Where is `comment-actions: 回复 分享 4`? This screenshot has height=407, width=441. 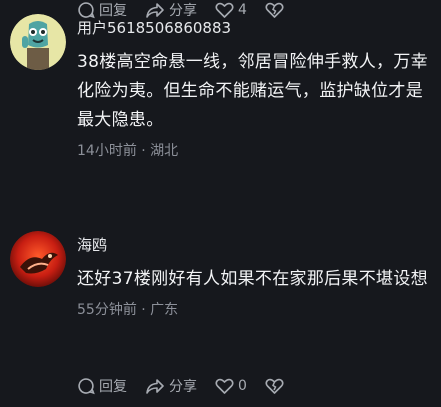
comment-actions: 回复 分享 4 is located at coordinates (182, 10).